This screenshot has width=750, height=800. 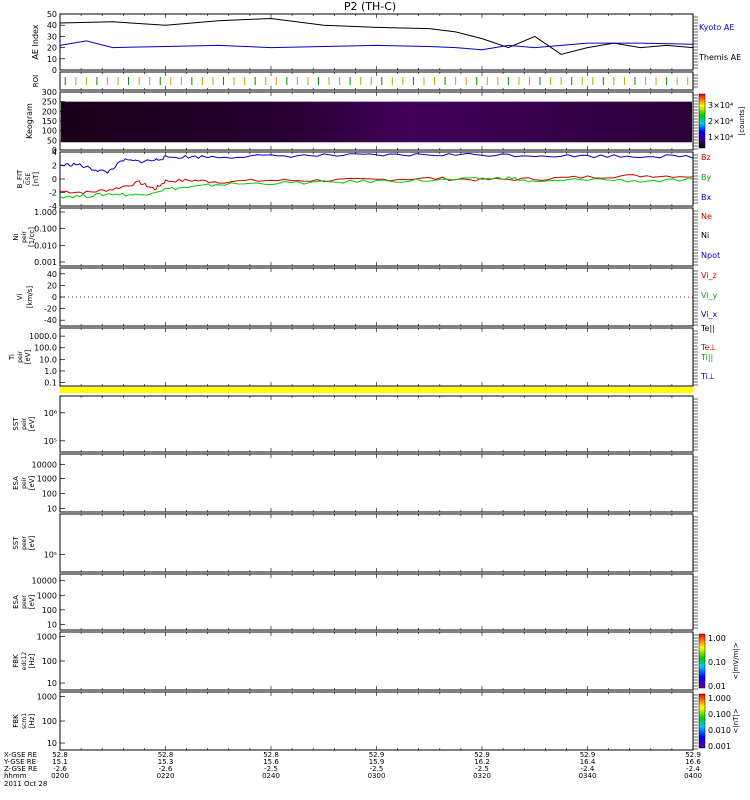 What do you see at coordinates (32, 482) in the screenshot?
I see `y-axis-unit-esa1: [eV]` at bounding box center [32, 482].